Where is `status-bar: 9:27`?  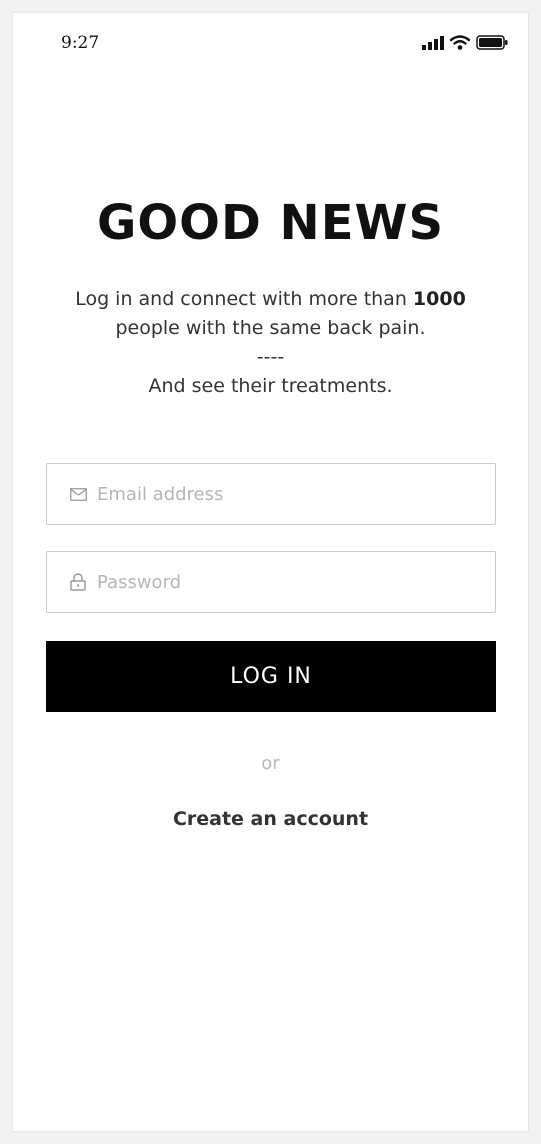 status-bar: 9:27 is located at coordinates (270, 43).